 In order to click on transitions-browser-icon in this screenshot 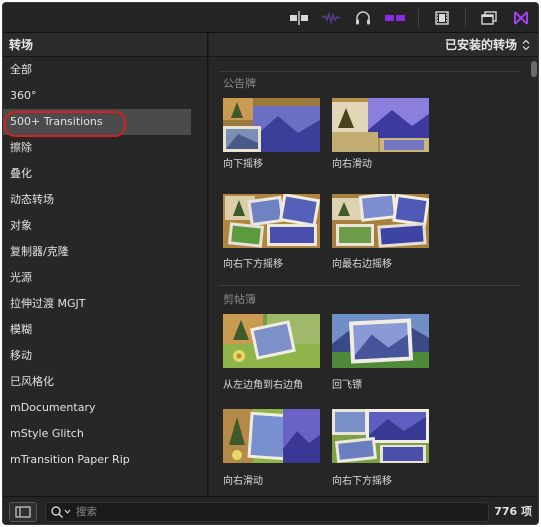, I will do `click(521, 18)`.